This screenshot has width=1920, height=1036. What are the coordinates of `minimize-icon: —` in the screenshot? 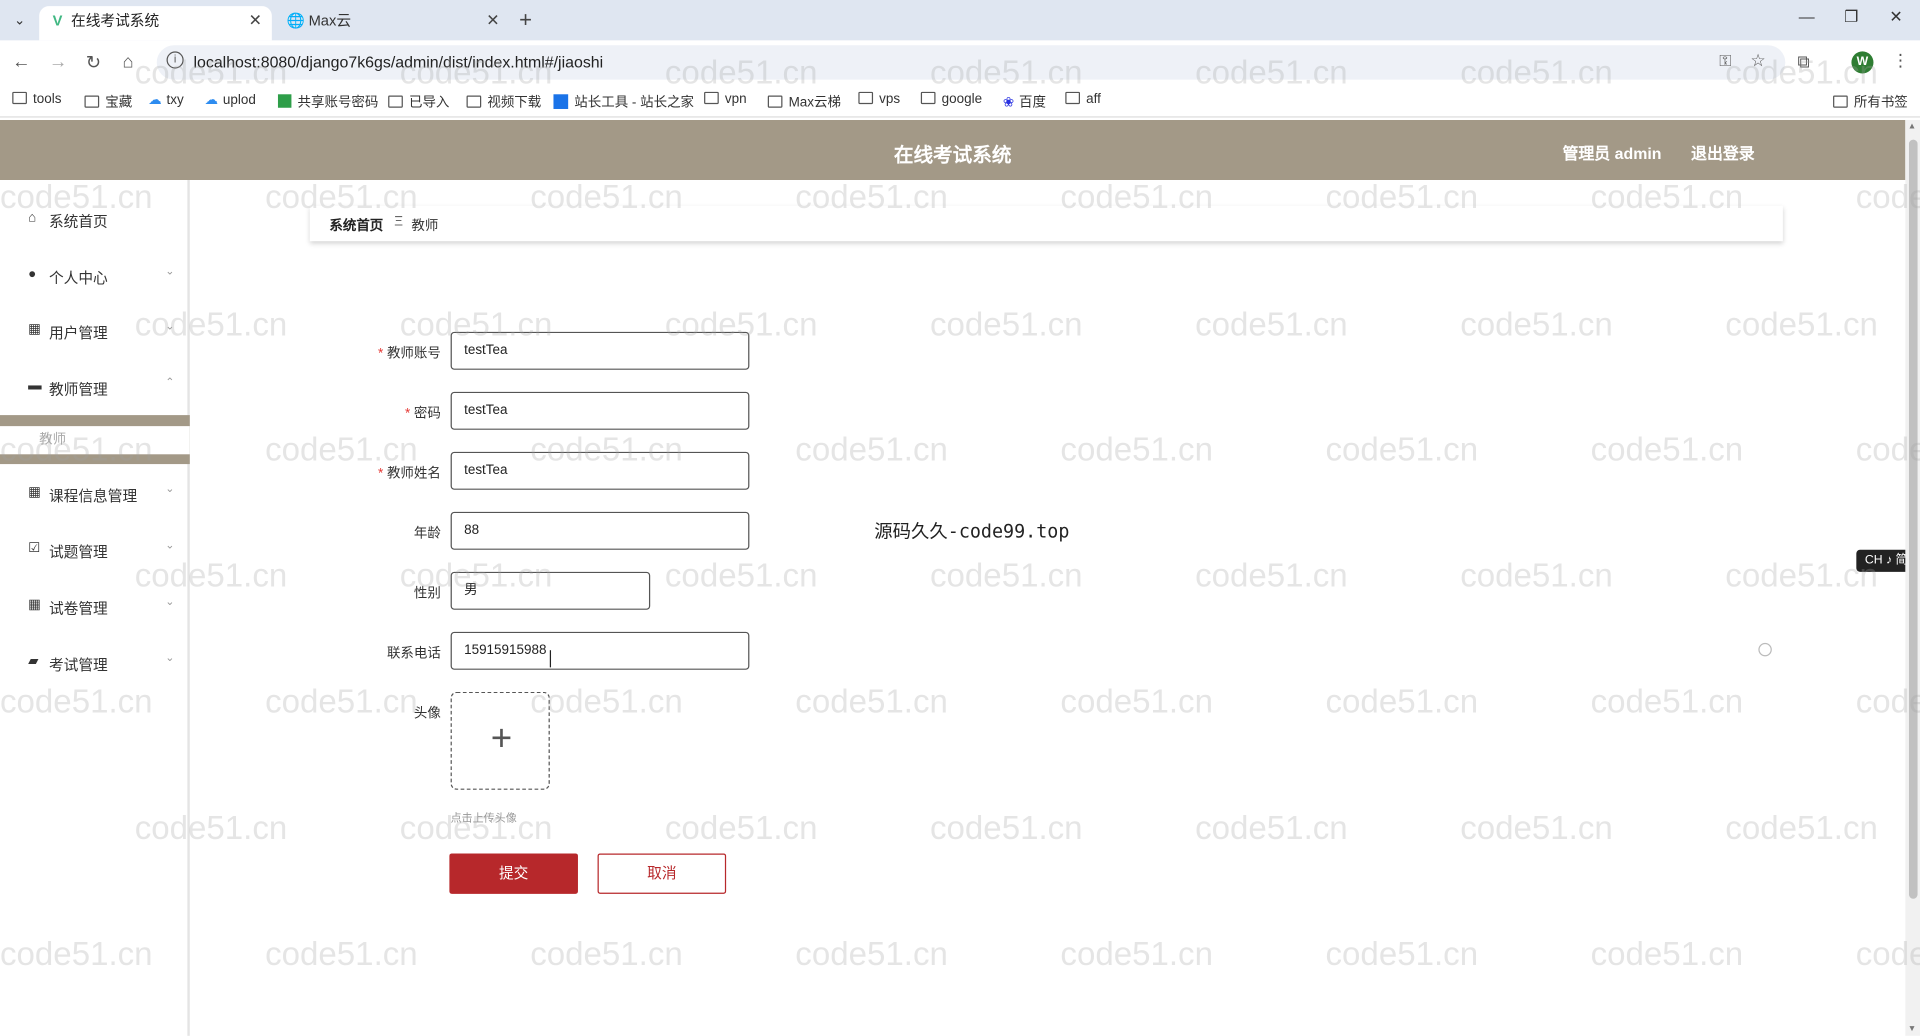 It's located at (1807, 16).